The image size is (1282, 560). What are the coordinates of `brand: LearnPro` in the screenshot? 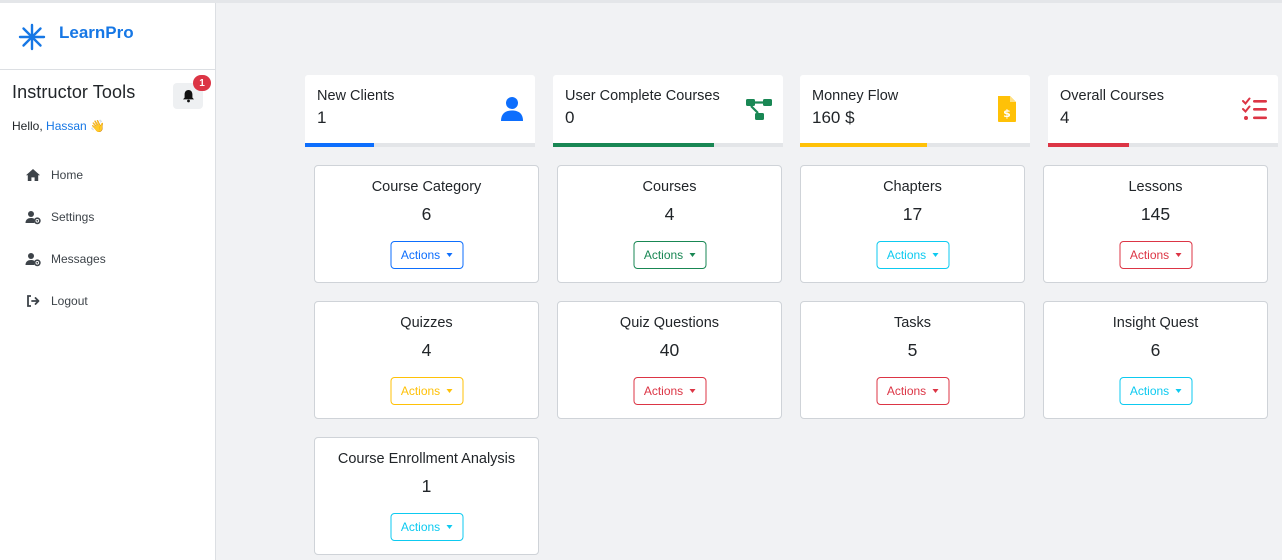 It's located at (107, 36).